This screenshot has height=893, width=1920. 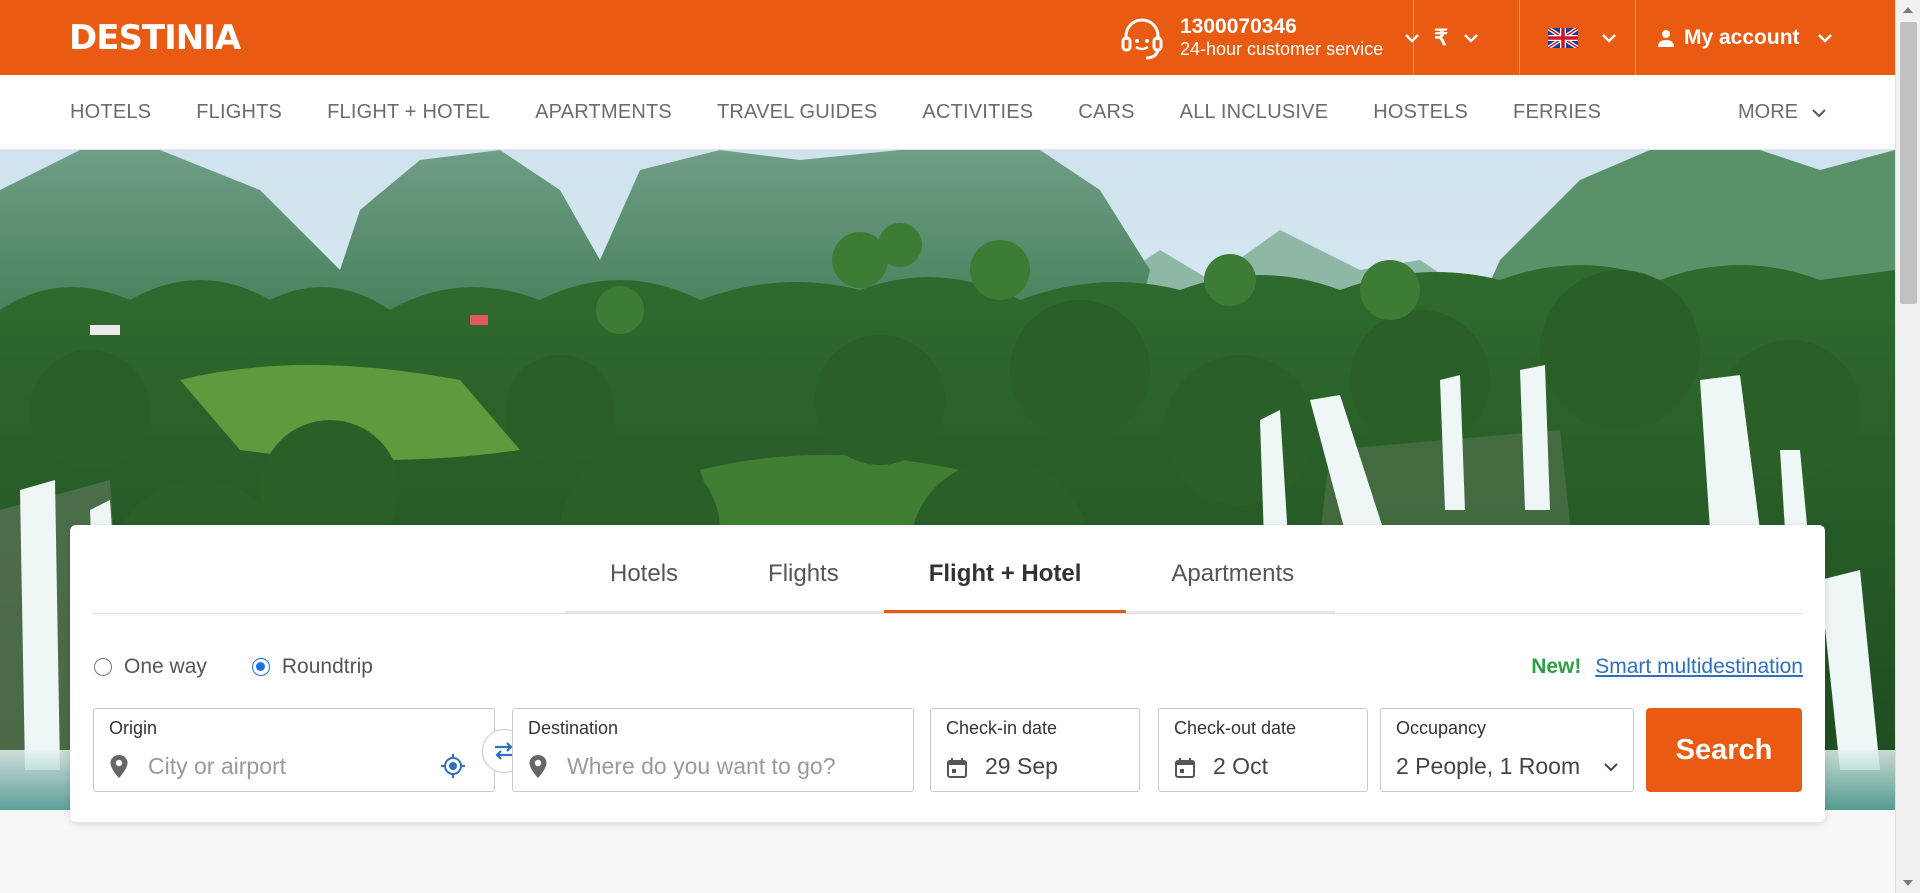 I want to click on nav-item-all-inclusive: ALL INCLUSIVE, so click(x=1254, y=112).